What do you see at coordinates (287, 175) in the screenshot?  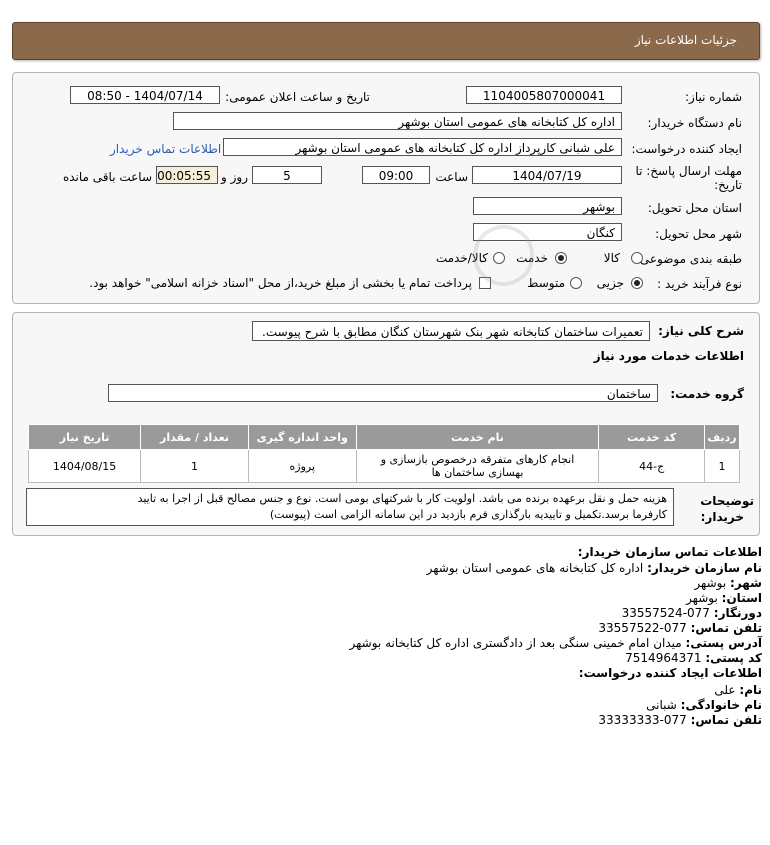 I see `days-field: 5` at bounding box center [287, 175].